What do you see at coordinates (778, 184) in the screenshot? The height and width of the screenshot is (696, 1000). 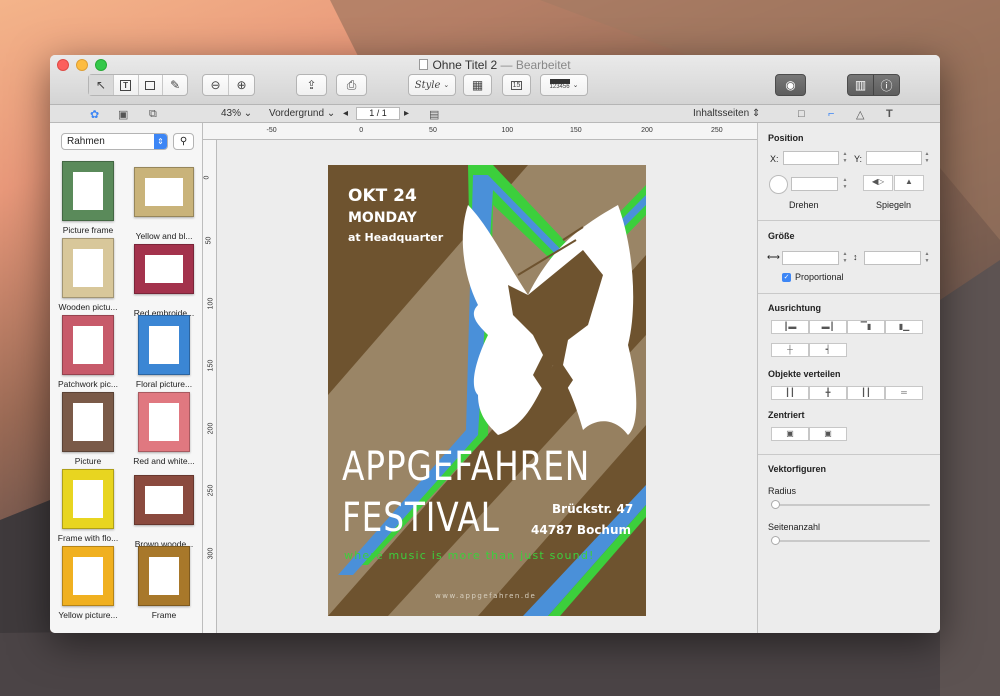 I see `rotate-knob` at bounding box center [778, 184].